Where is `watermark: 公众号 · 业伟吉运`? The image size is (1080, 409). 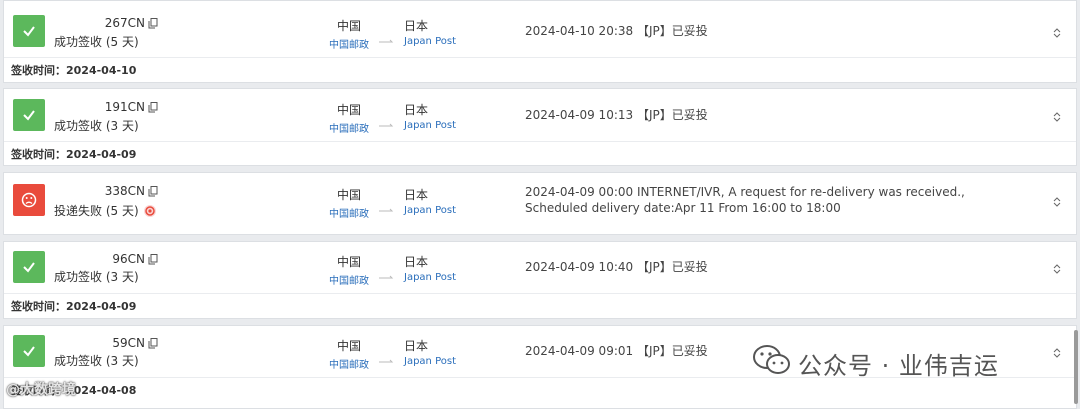 watermark: 公众号 · 业伟吉运 is located at coordinates (875, 363).